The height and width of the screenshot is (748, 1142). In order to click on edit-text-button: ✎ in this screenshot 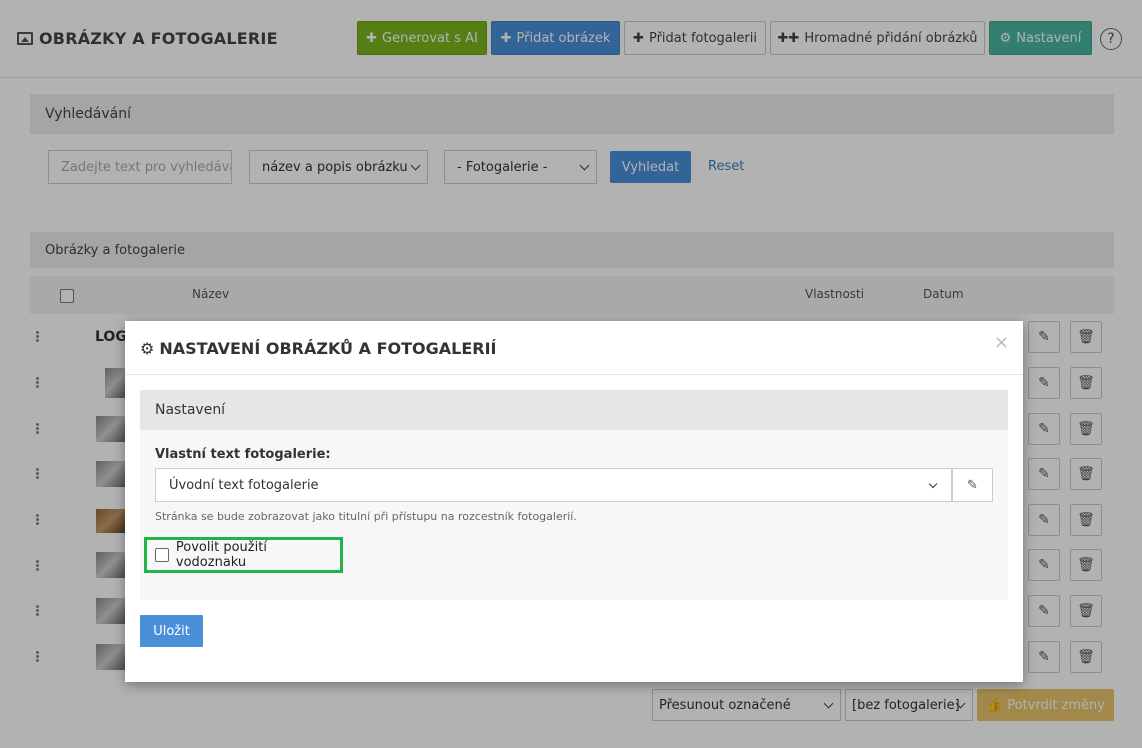, I will do `click(972, 485)`.